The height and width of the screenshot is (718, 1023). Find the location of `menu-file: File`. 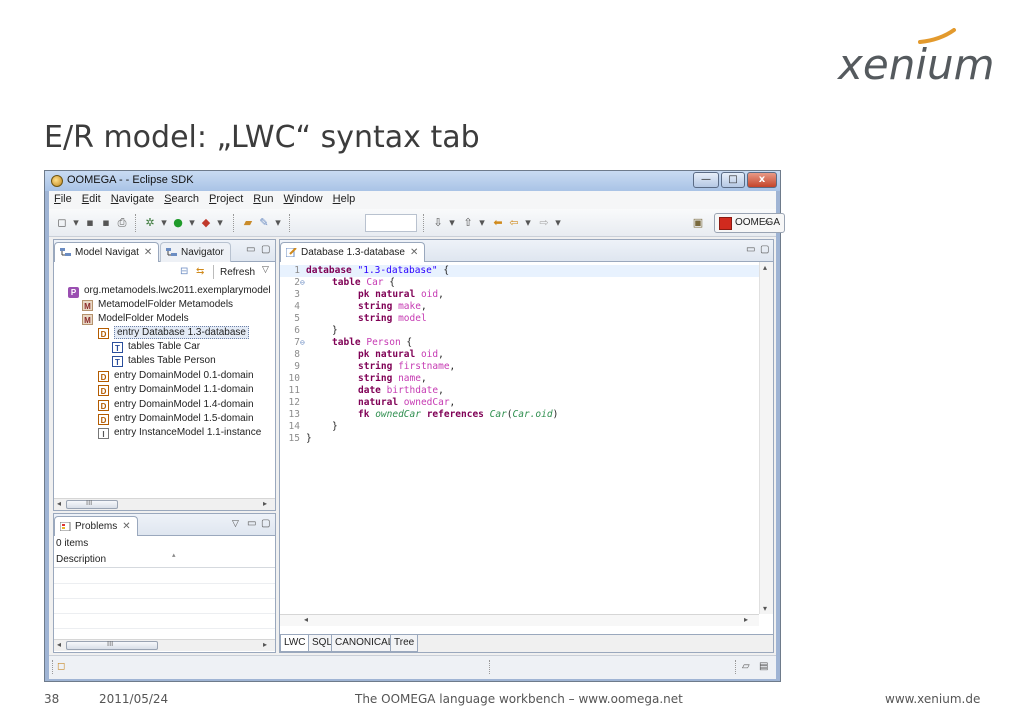

menu-file: File is located at coordinates (63, 199).